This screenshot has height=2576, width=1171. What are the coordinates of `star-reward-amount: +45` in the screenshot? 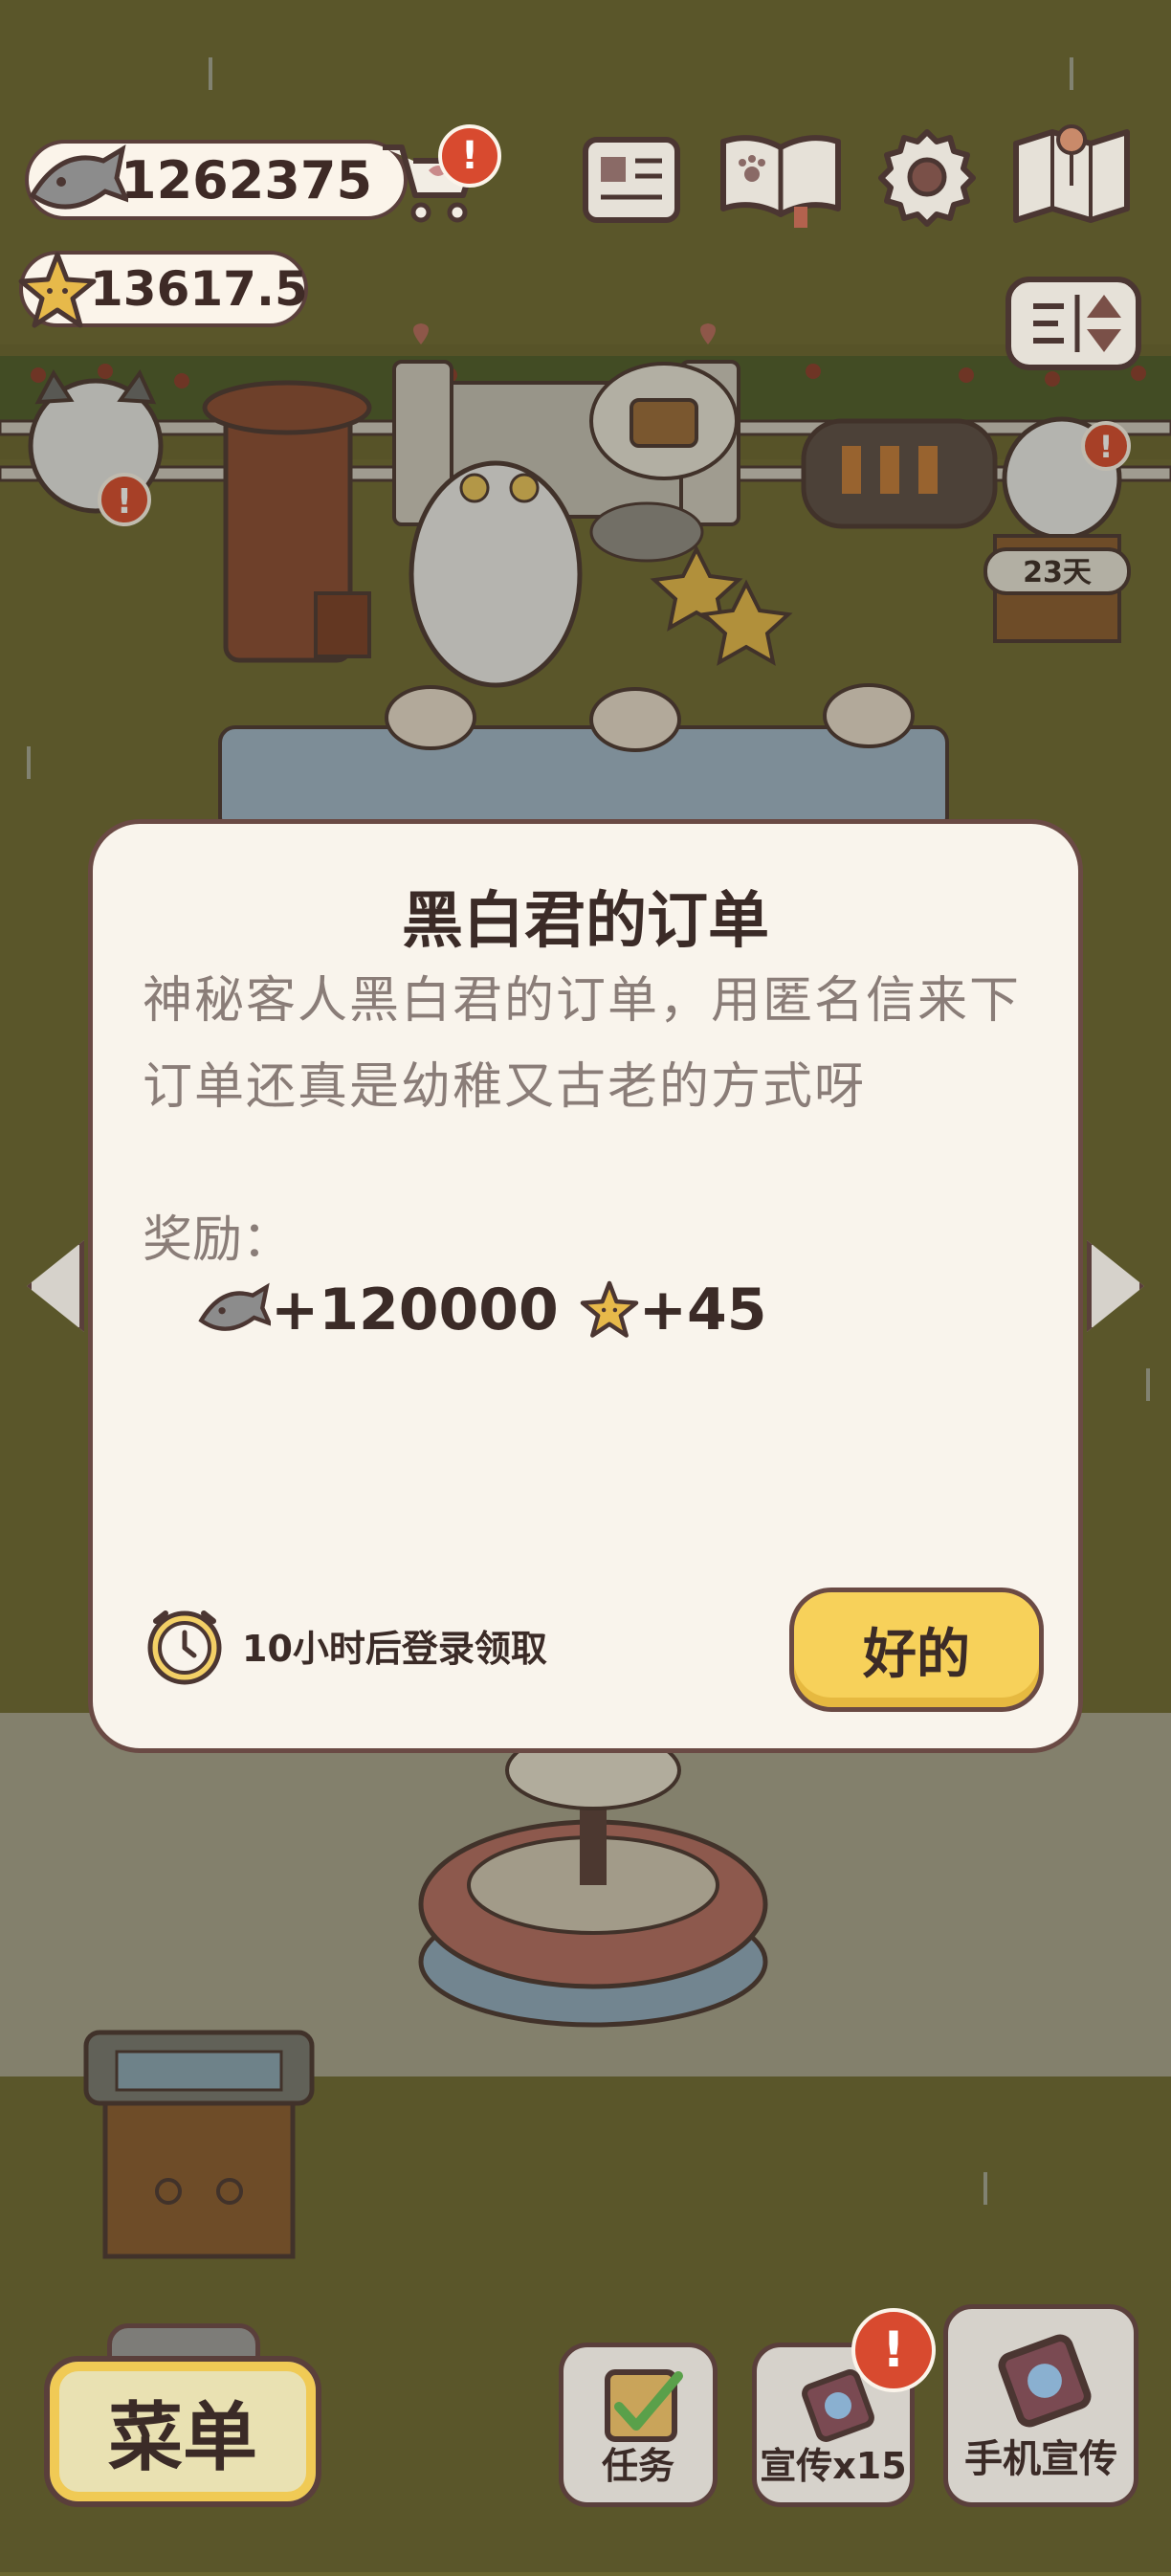 It's located at (702, 1310).